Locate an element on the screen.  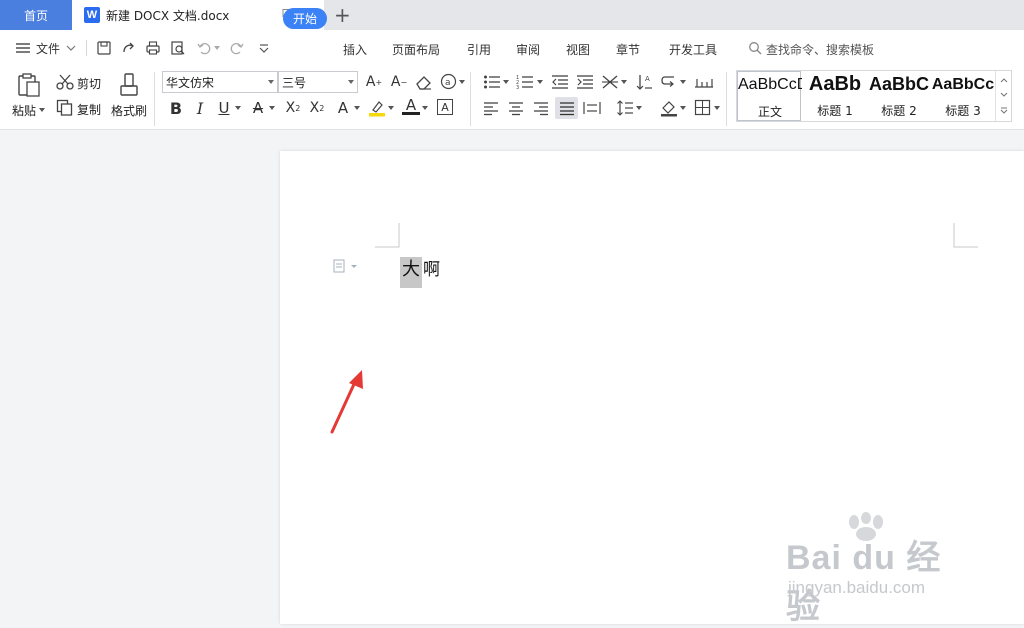
align-right-icon is located at coordinates (541, 108).